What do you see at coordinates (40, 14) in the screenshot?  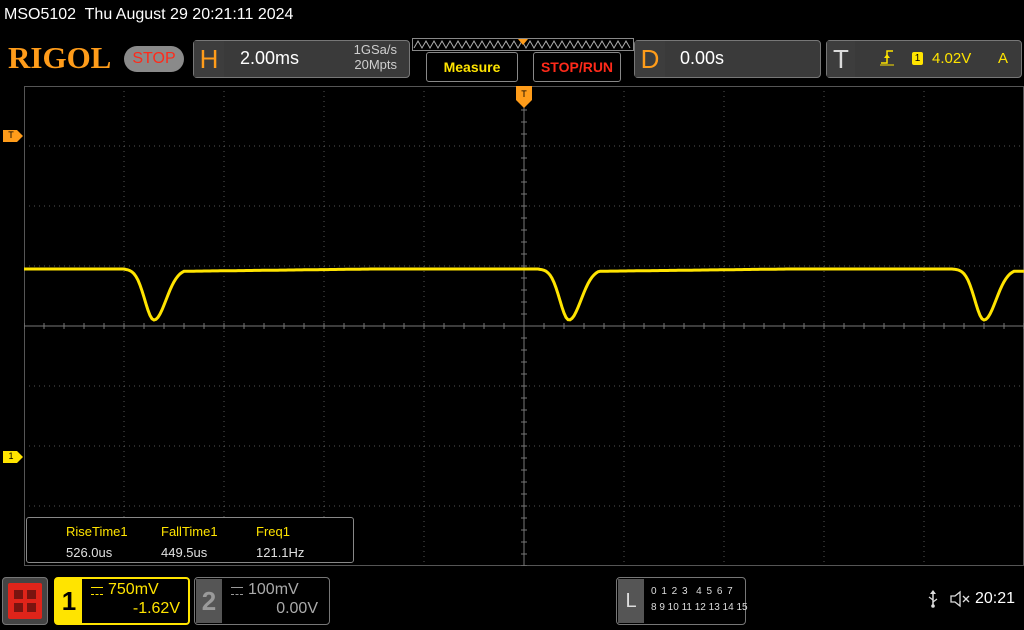 I see `model-name: MSO5102` at bounding box center [40, 14].